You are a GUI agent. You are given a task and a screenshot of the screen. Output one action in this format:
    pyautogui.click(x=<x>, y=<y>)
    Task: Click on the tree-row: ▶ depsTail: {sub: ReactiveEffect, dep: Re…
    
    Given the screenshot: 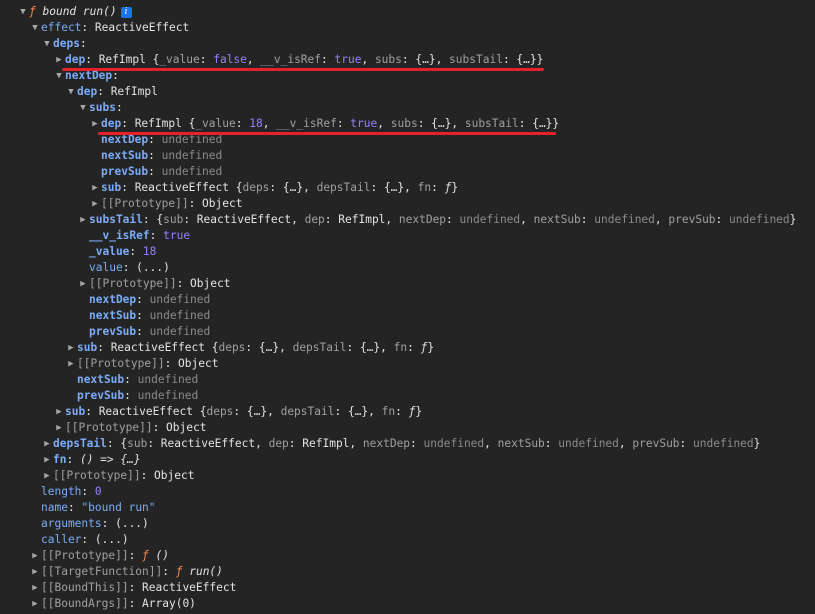 What is the action you would take?
    pyautogui.click(x=398, y=444)
    